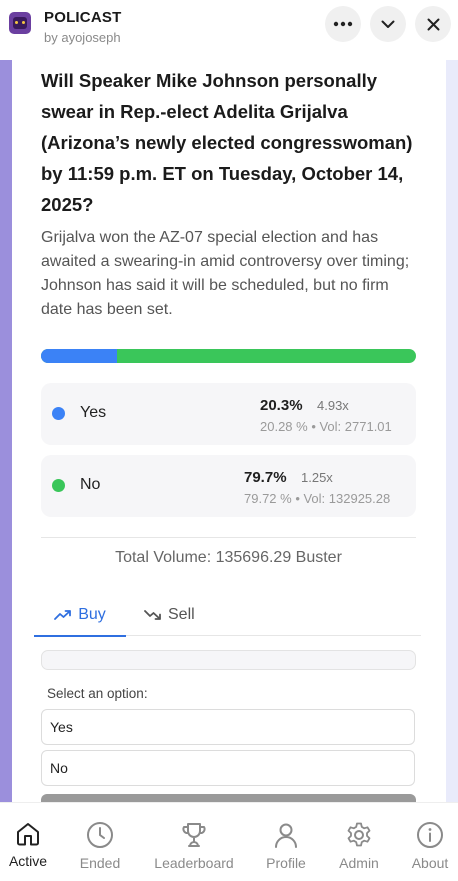 The width and height of the screenshot is (458, 881). Describe the element at coordinates (430, 863) in the screenshot. I see `nav-label: About` at that location.